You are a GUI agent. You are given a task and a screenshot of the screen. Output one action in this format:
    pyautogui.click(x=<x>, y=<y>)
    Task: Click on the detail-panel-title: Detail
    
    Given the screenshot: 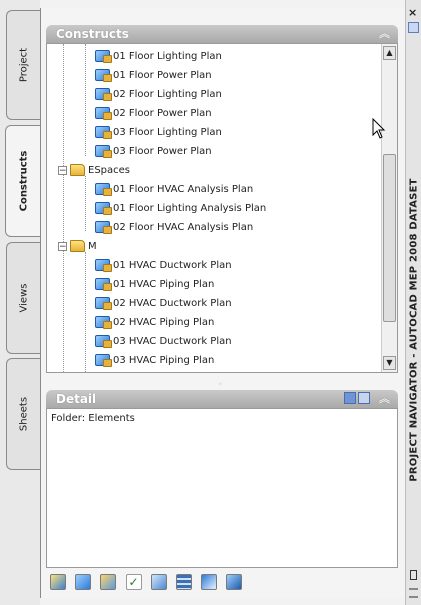 What is the action you would take?
    pyautogui.click(x=76, y=399)
    